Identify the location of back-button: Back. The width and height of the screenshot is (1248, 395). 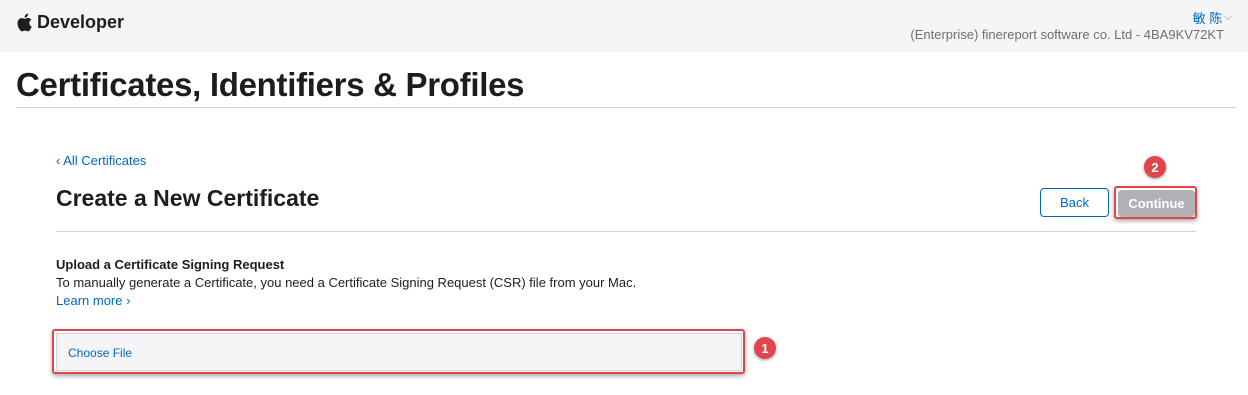
(1074, 202).